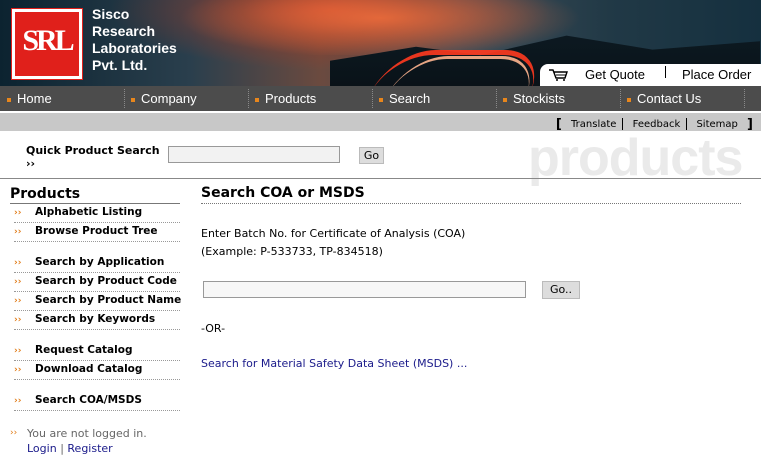 Image resolution: width=761 pixels, height=467 pixels. What do you see at coordinates (106, 281) in the screenshot?
I see `sidebar-item-label: Search by Product Code` at bounding box center [106, 281].